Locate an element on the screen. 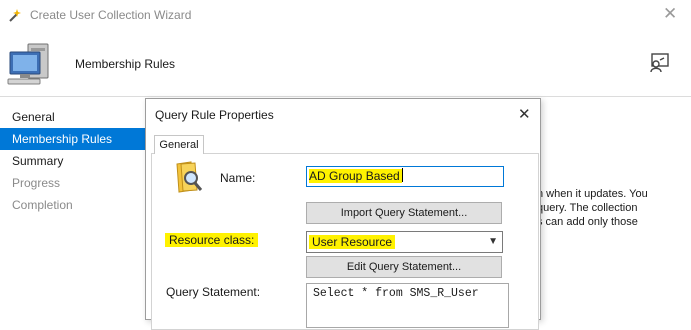  computer-icon is located at coordinates (28, 64).